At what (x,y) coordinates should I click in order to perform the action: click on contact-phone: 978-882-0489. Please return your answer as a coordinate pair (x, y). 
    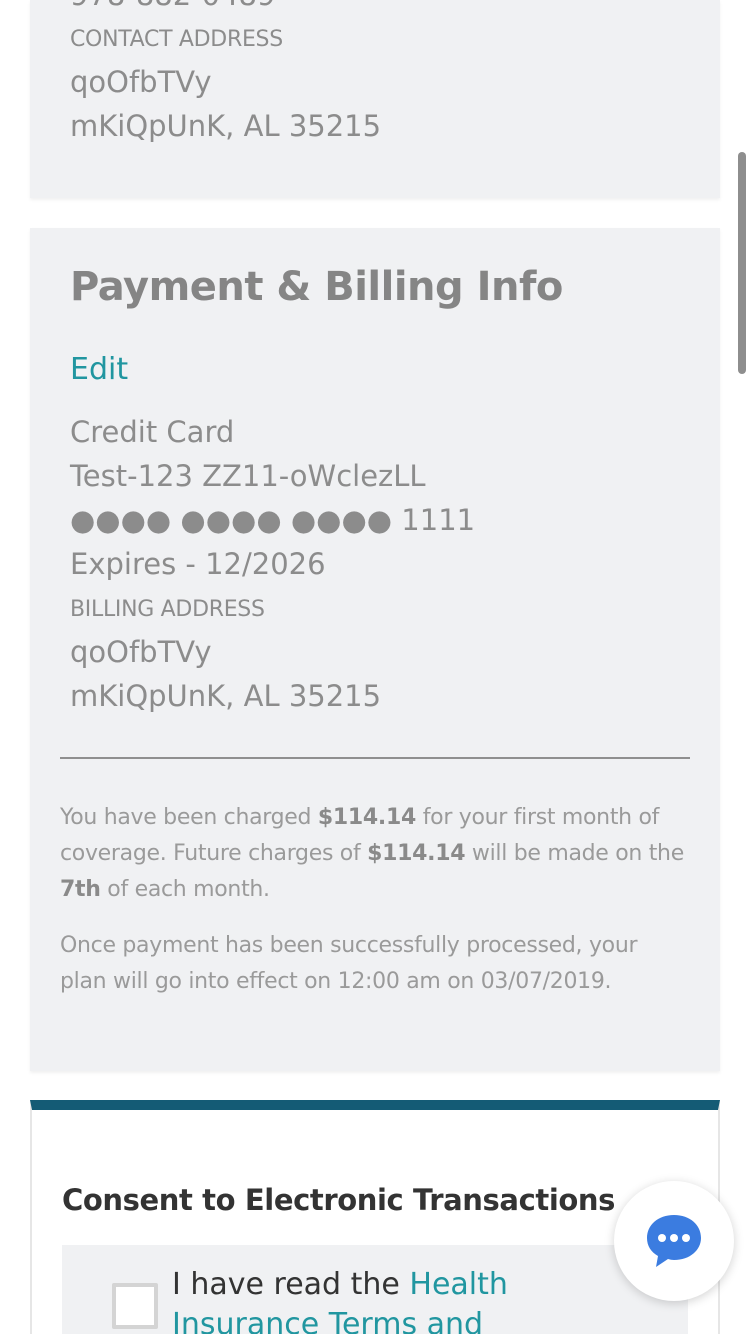
    Looking at the image, I should click on (172, 5).